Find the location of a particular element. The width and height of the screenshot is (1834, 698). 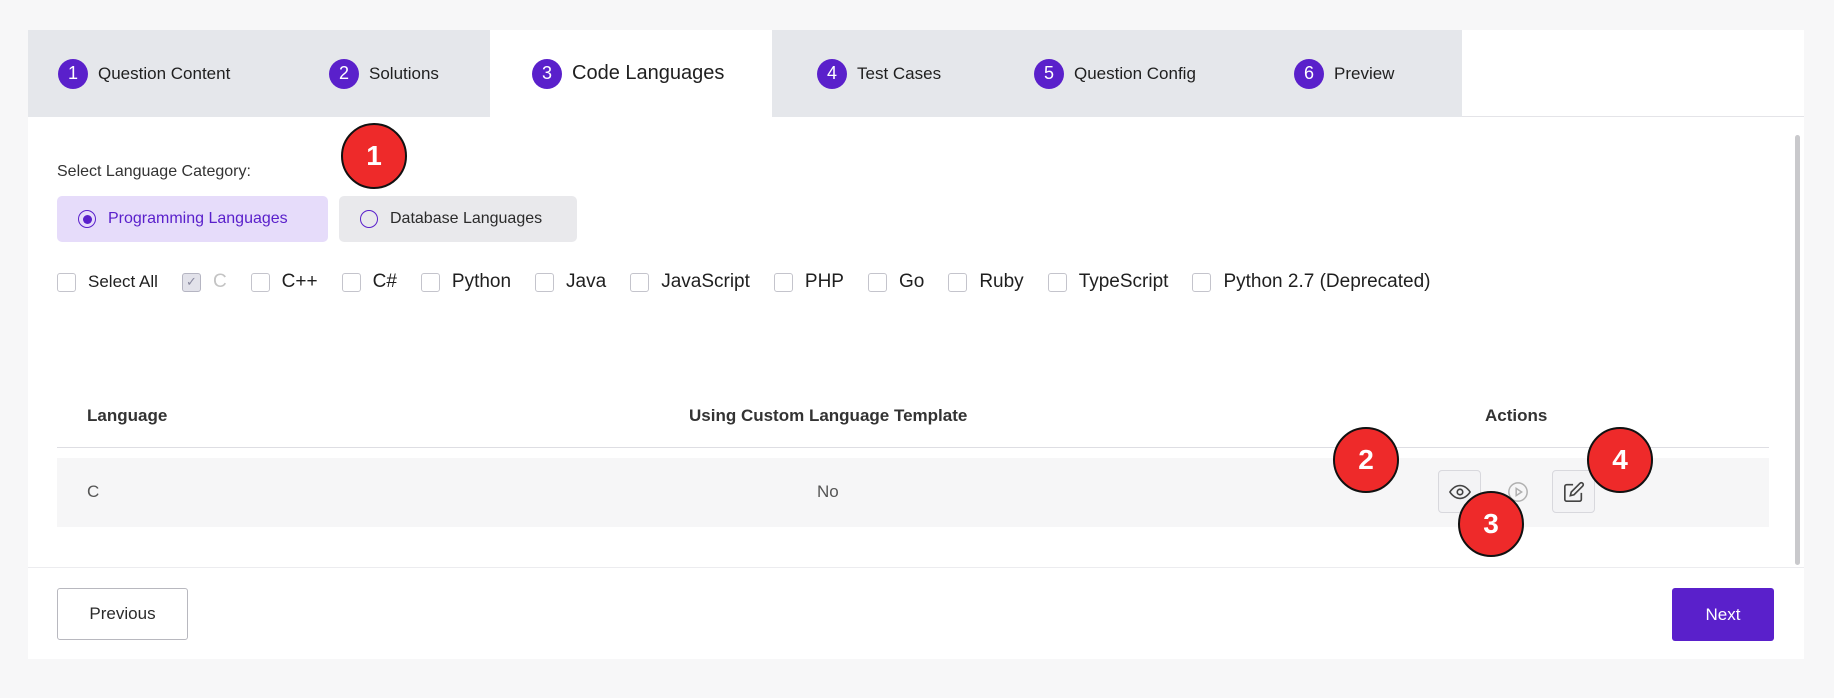

language-checkbox-java: Java is located at coordinates (570, 282).